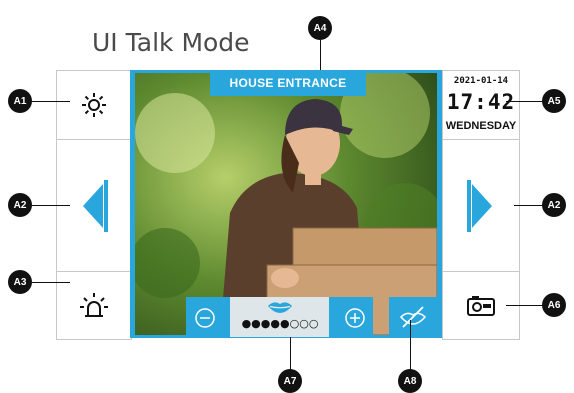 This screenshot has width=574, height=393. What do you see at coordinates (20, 101) in the screenshot?
I see `callout-a1: A1` at bounding box center [20, 101].